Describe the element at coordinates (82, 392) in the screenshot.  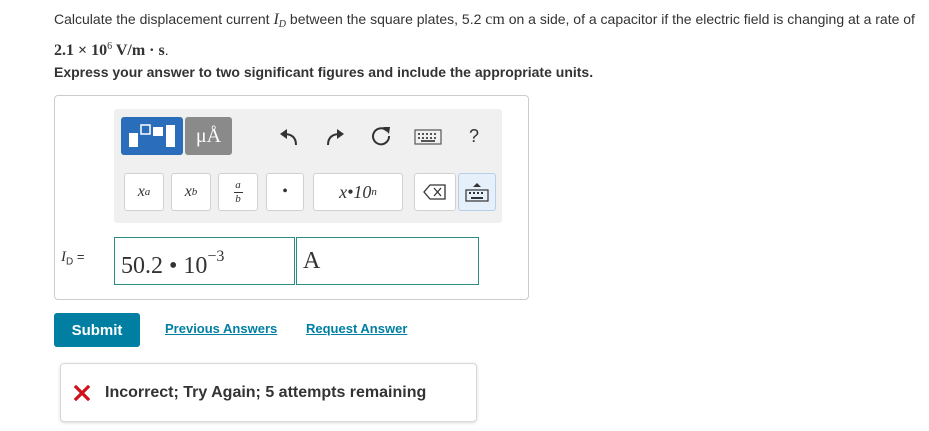
I see `error-x-icon` at that location.